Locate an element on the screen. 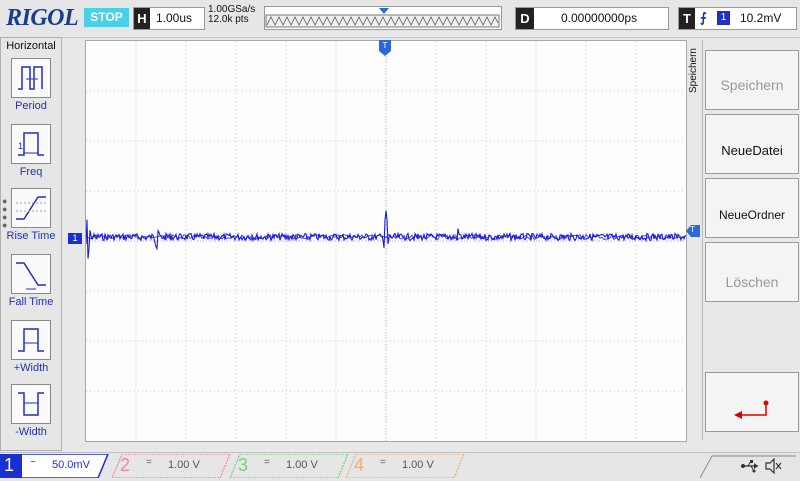  usb-icon is located at coordinates (749, 466).